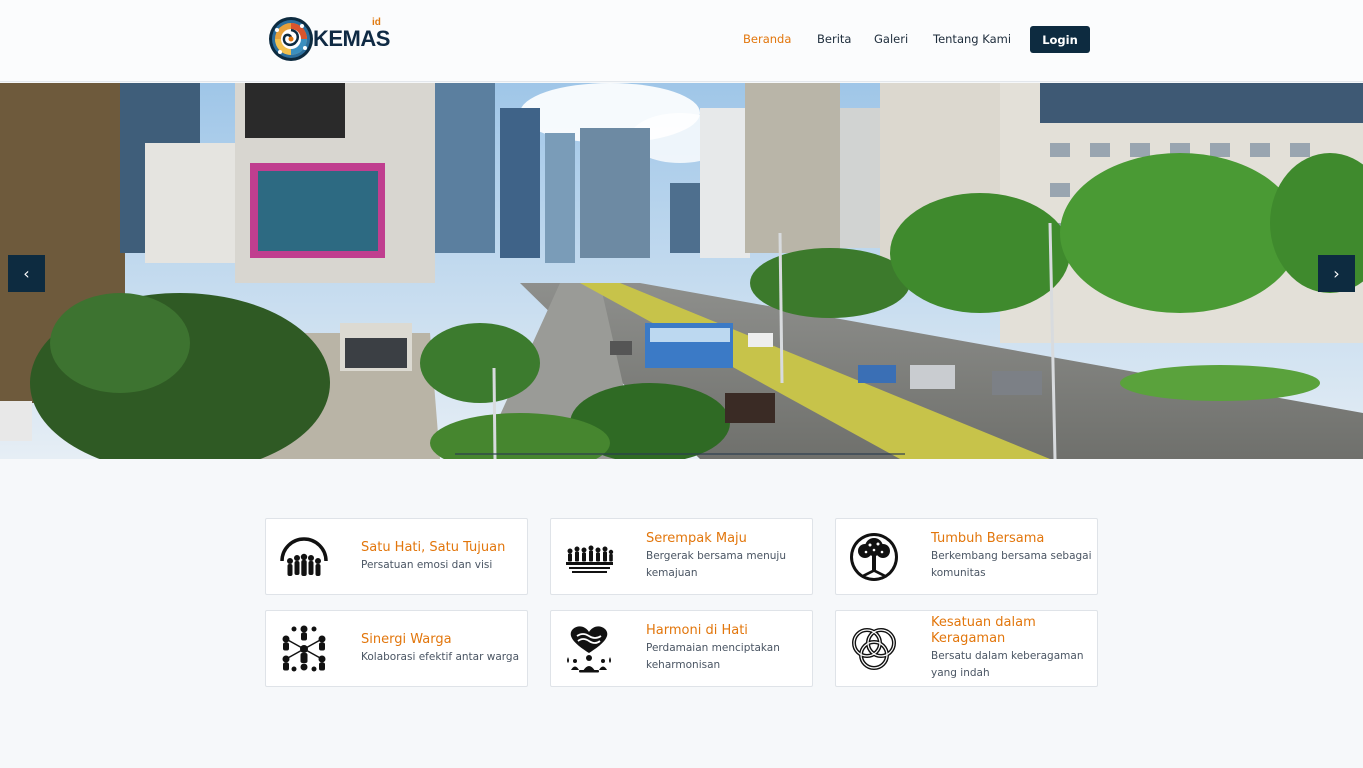  I want to click on login-button: Login, so click(1060, 39).